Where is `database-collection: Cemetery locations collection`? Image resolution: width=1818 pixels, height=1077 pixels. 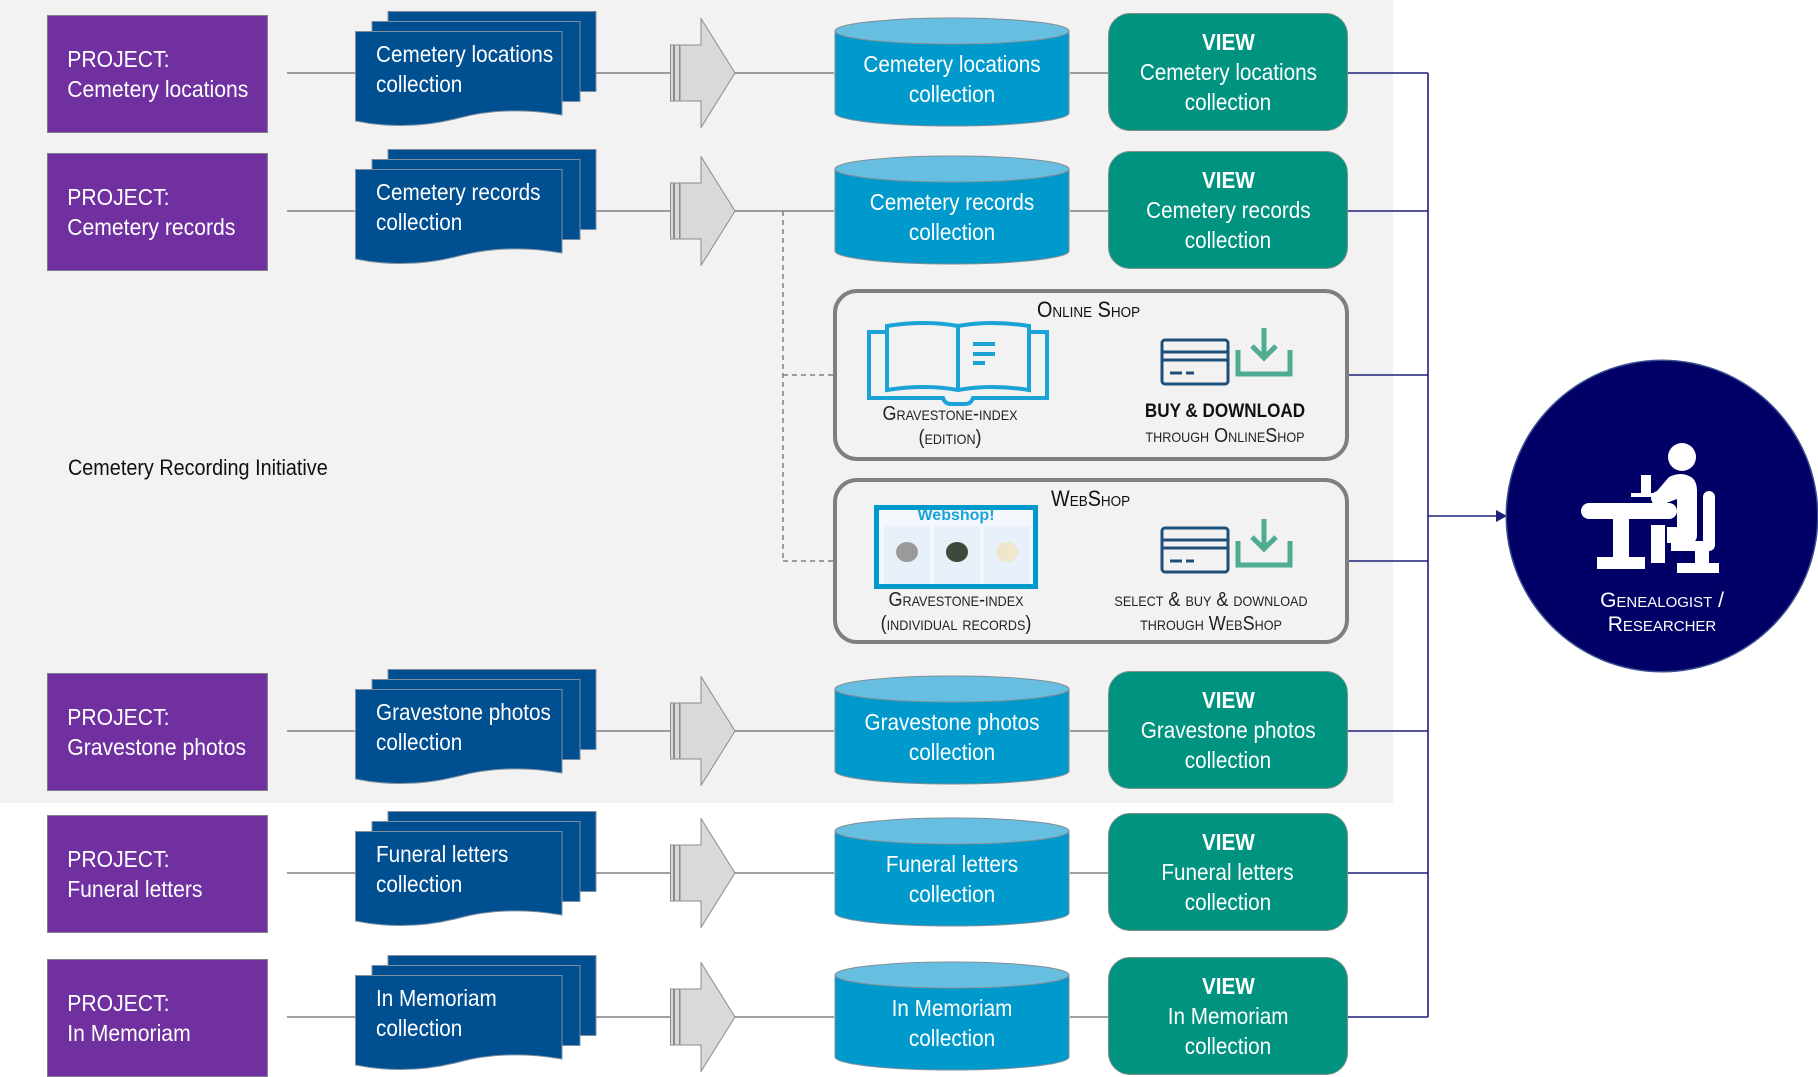
database-collection: Cemetery locations collection is located at coordinates (952, 72).